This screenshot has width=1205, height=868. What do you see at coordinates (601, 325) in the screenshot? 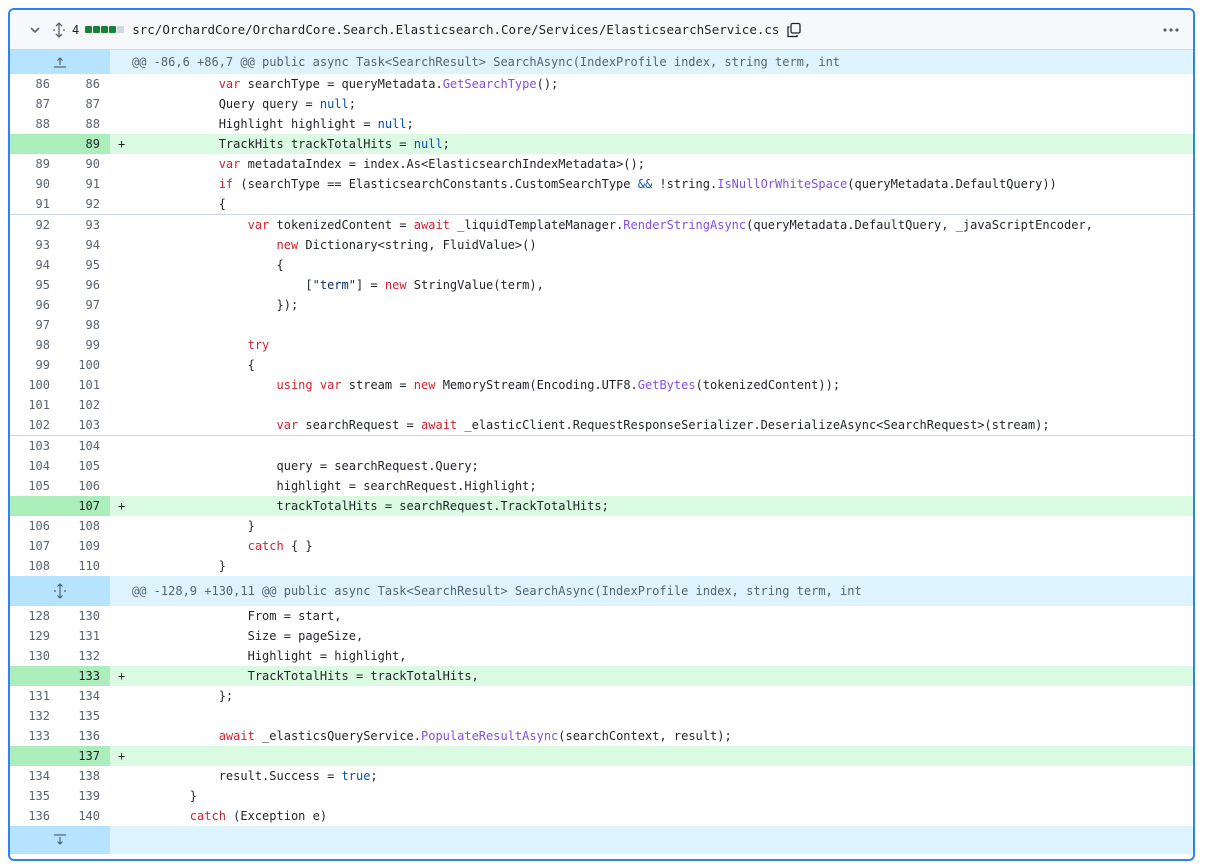
I see `diff-line-context: 97 98` at bounding box center [601, 325].